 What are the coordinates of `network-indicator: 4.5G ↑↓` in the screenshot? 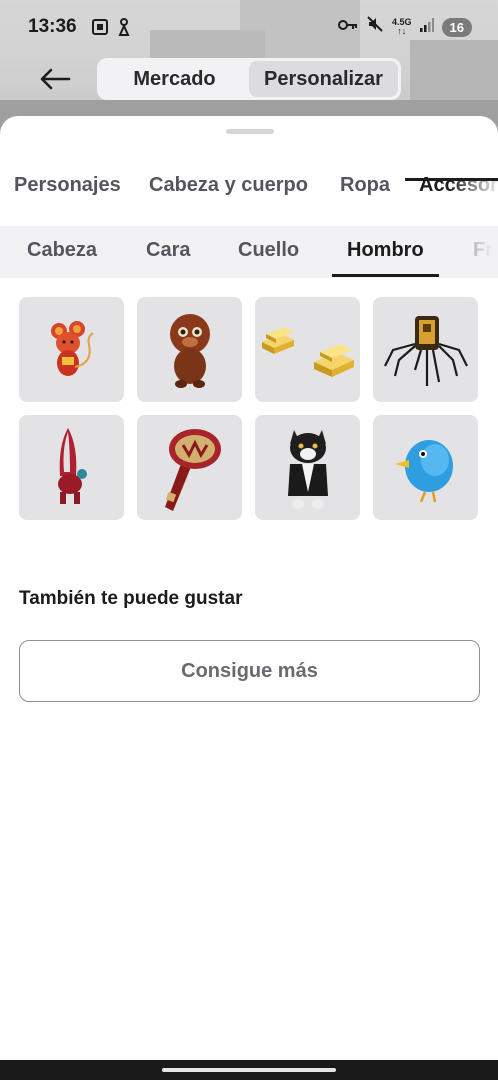 It's located at (402, 27).